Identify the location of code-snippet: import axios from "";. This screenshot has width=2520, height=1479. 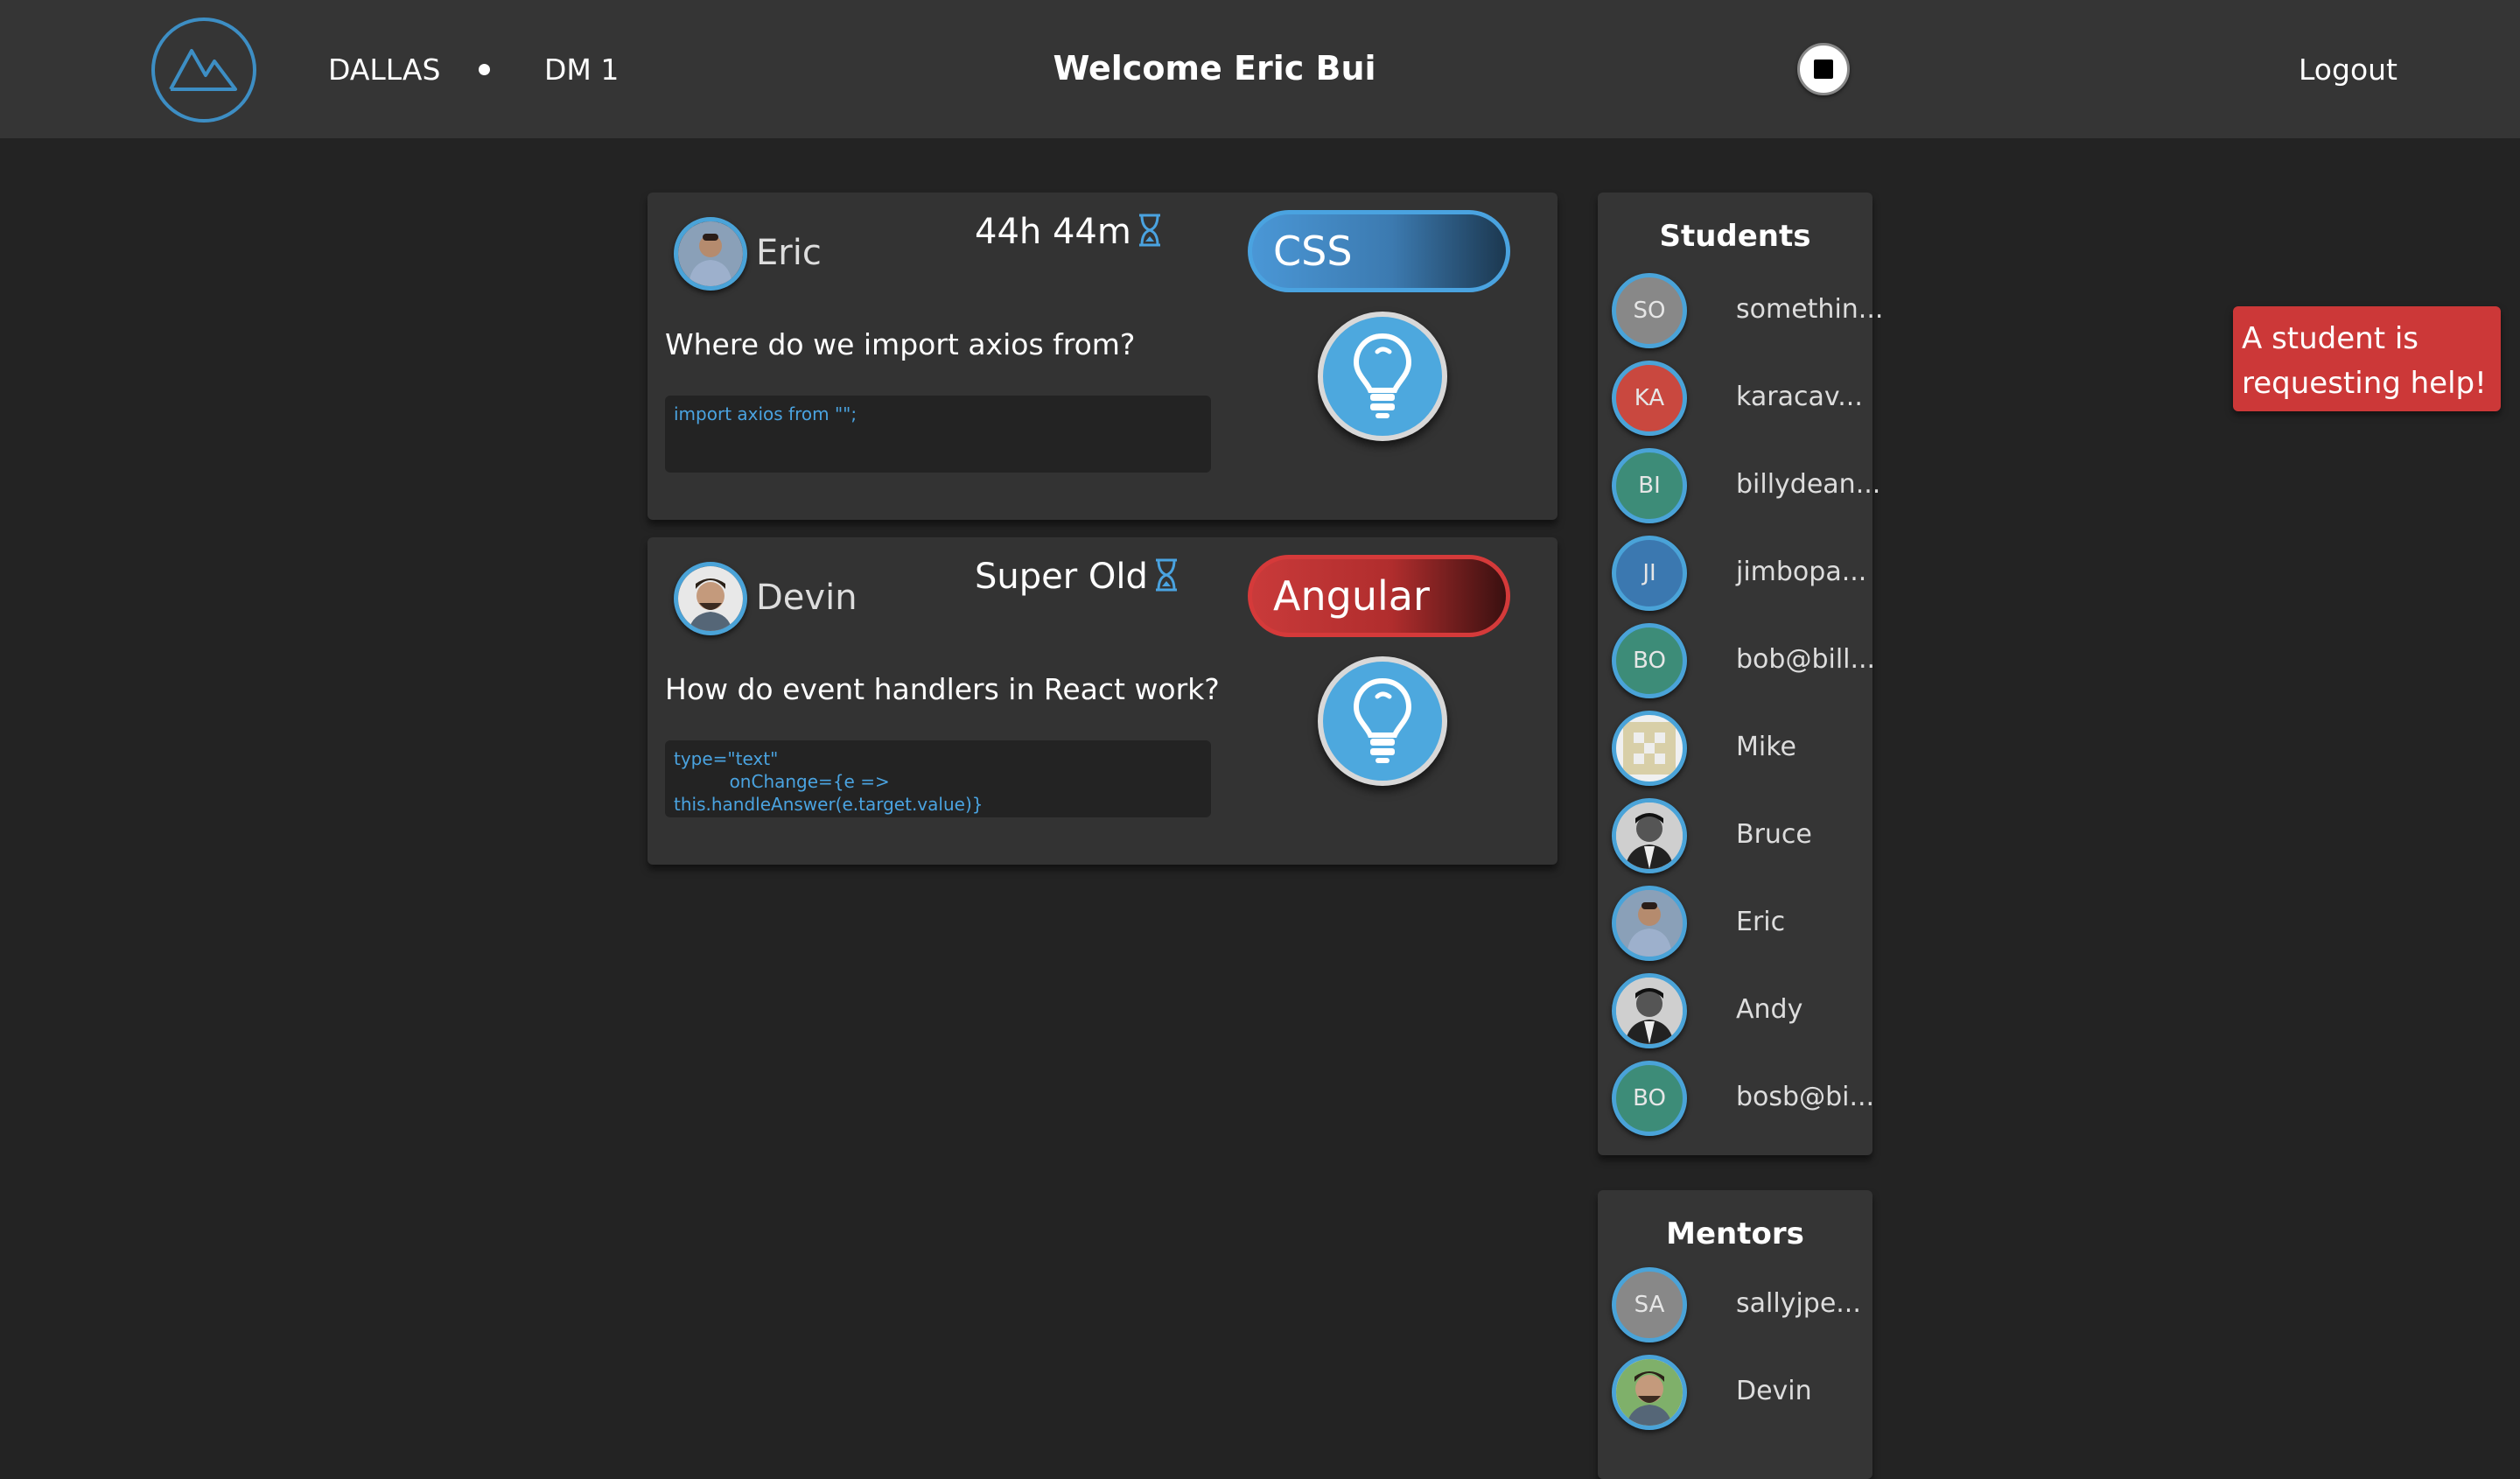
(938, 435).